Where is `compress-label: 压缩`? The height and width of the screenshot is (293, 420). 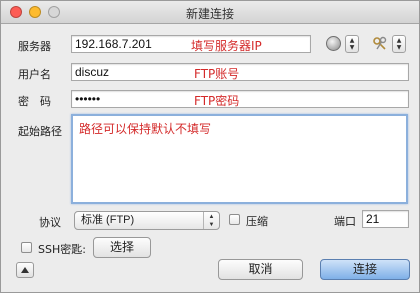
compress-label: 压缩 is located at coordinates (257, 221).